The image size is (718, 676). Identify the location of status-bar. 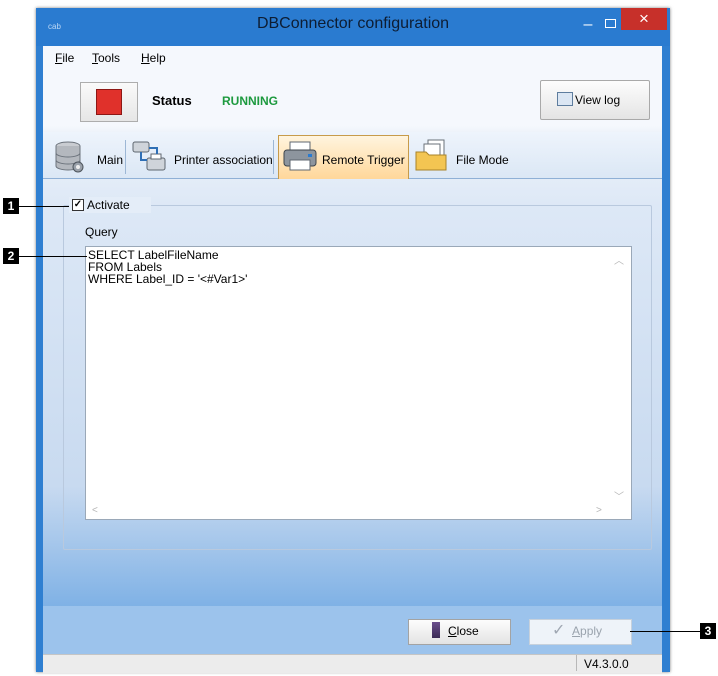
(352, 663).